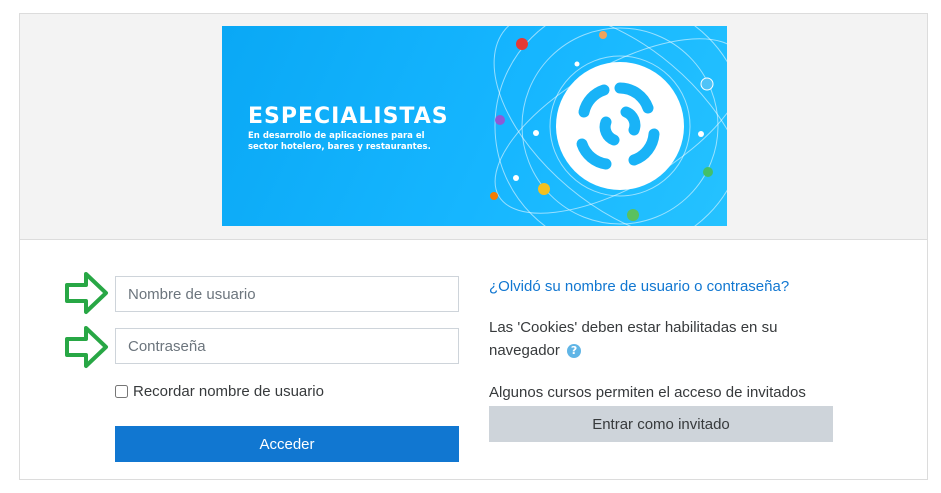 Image resolution: width=941 pixels, height=493 pixels. What do you see at coordinates (649, 350) in the screenshot?
I see `cookies-notice-line-2: navegador ?` at bounding box center [649, 350].